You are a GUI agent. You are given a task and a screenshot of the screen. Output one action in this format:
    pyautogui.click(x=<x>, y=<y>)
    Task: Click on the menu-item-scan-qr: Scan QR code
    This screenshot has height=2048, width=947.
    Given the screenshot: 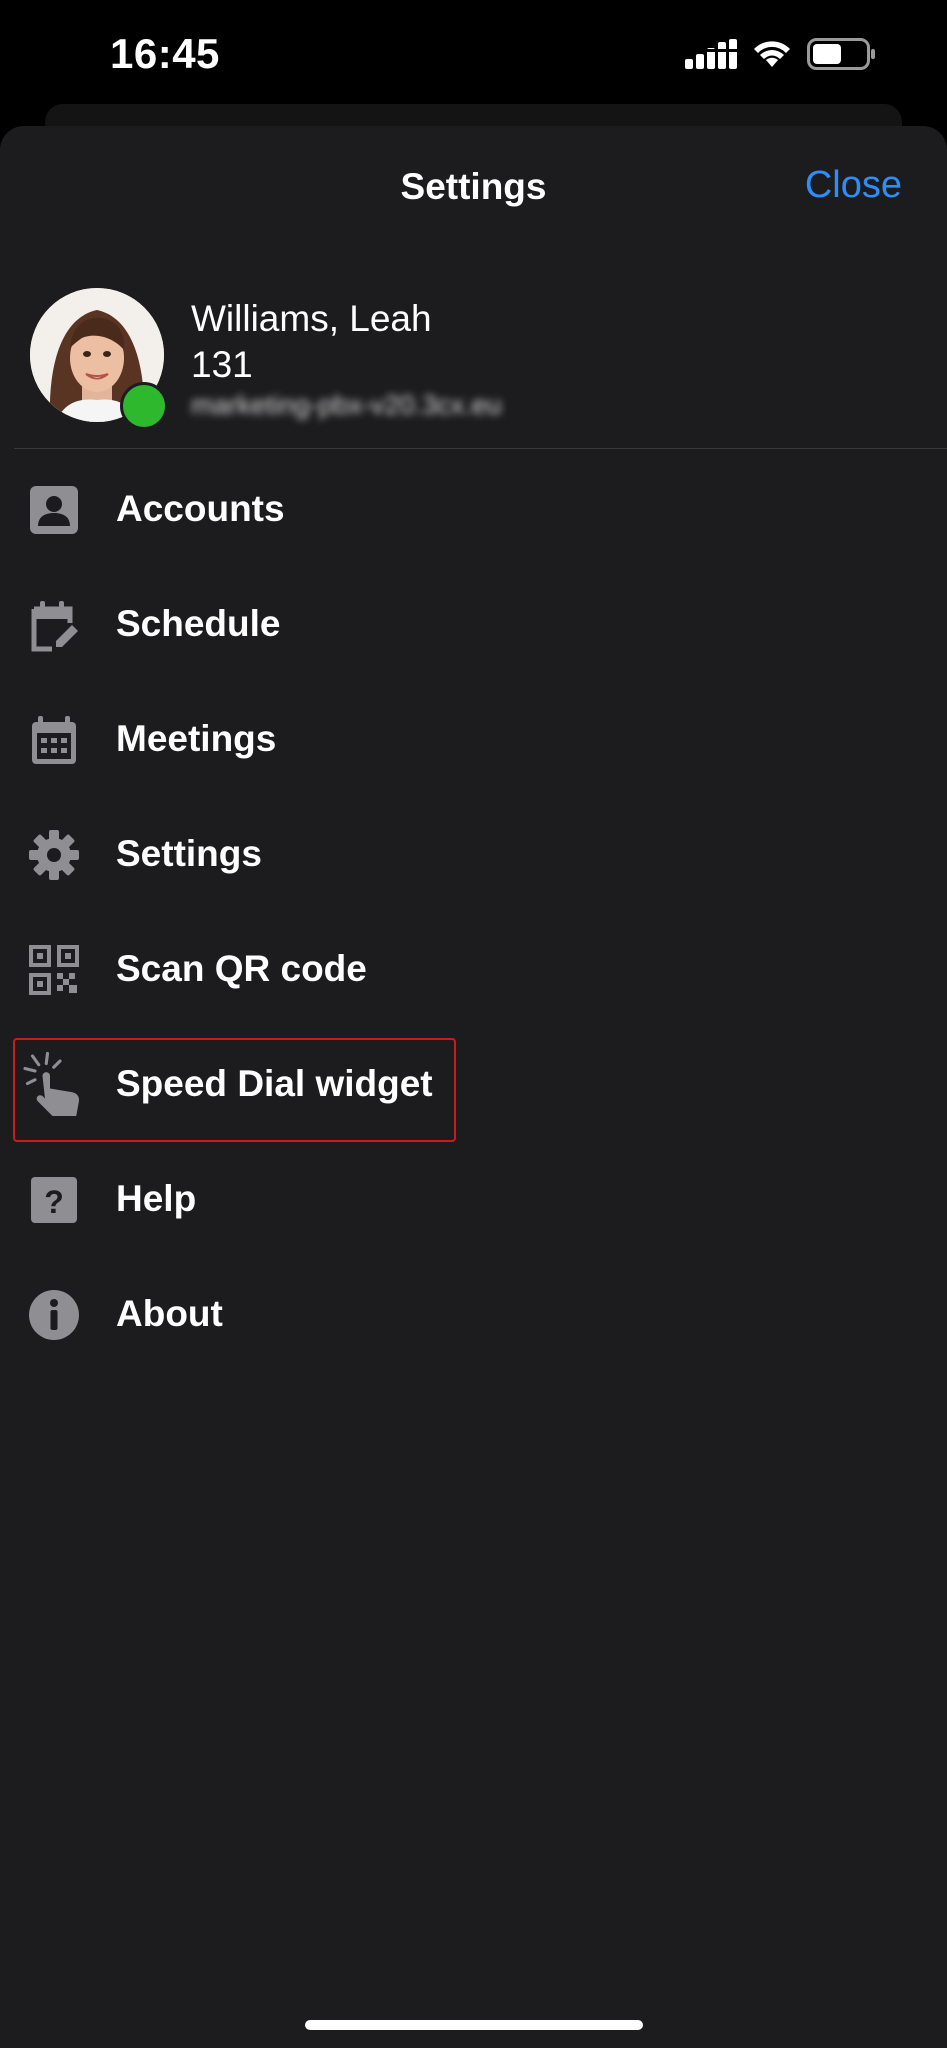 What is the action you would take?
    pyautogui.click(x=473, y=968)
    